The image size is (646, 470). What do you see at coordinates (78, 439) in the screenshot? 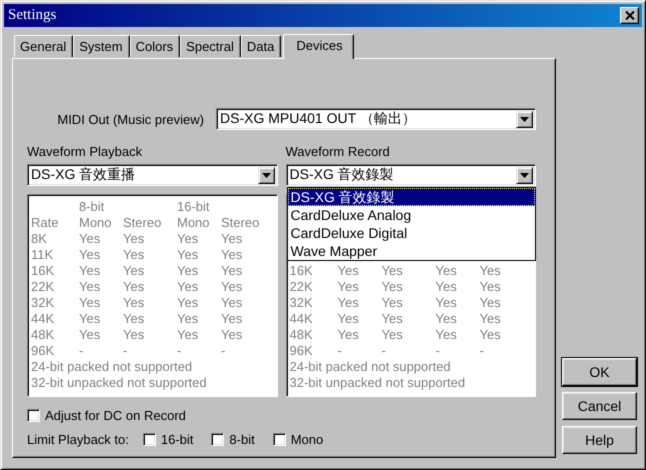
I see `limit-playback-label: Limit Playback to:` at bounding box center [78, 439].